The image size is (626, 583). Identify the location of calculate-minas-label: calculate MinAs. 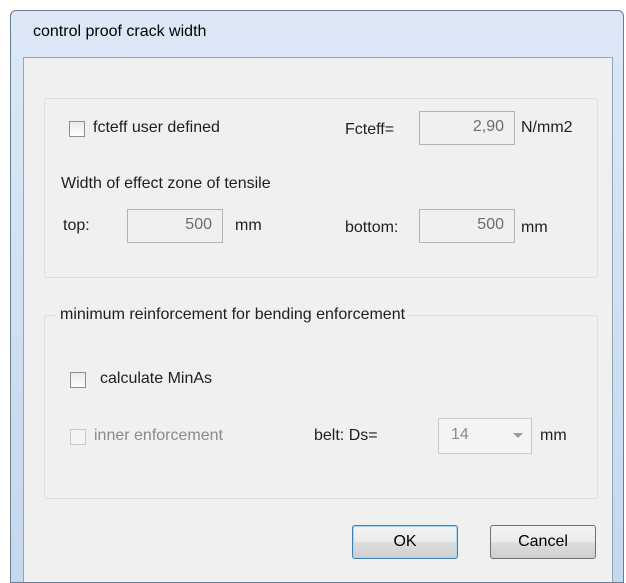
(156, 379).